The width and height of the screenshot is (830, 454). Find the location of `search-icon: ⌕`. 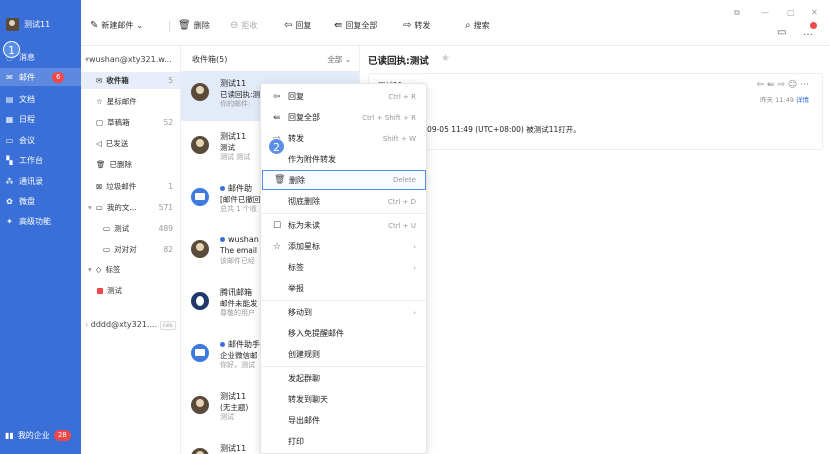

search-icon: ⌕ is located at coordinates (468, 25).